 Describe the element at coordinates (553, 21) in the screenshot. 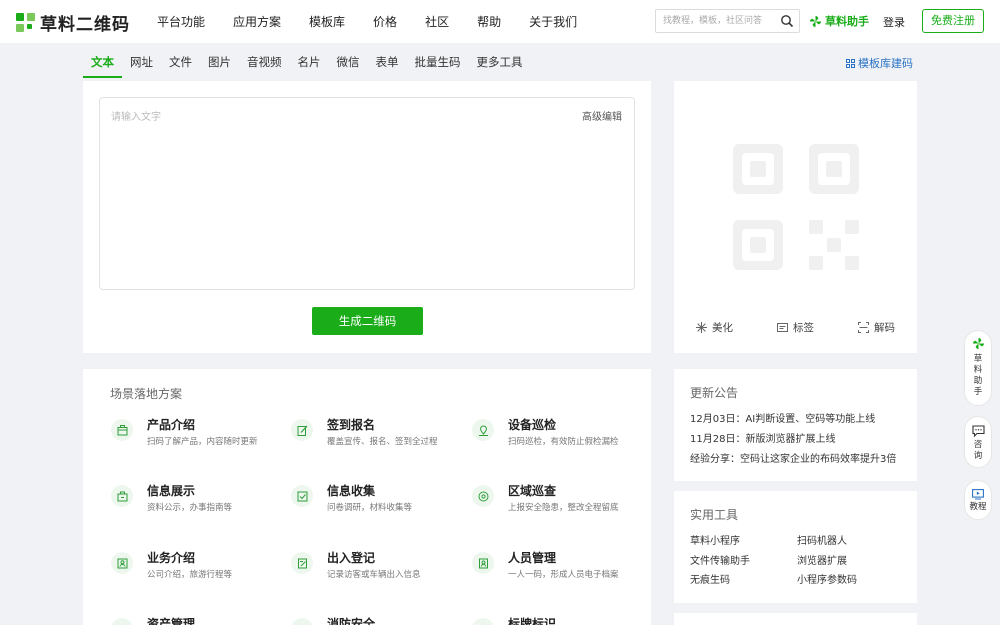

I see `nav-about: 关于我们` at that location.